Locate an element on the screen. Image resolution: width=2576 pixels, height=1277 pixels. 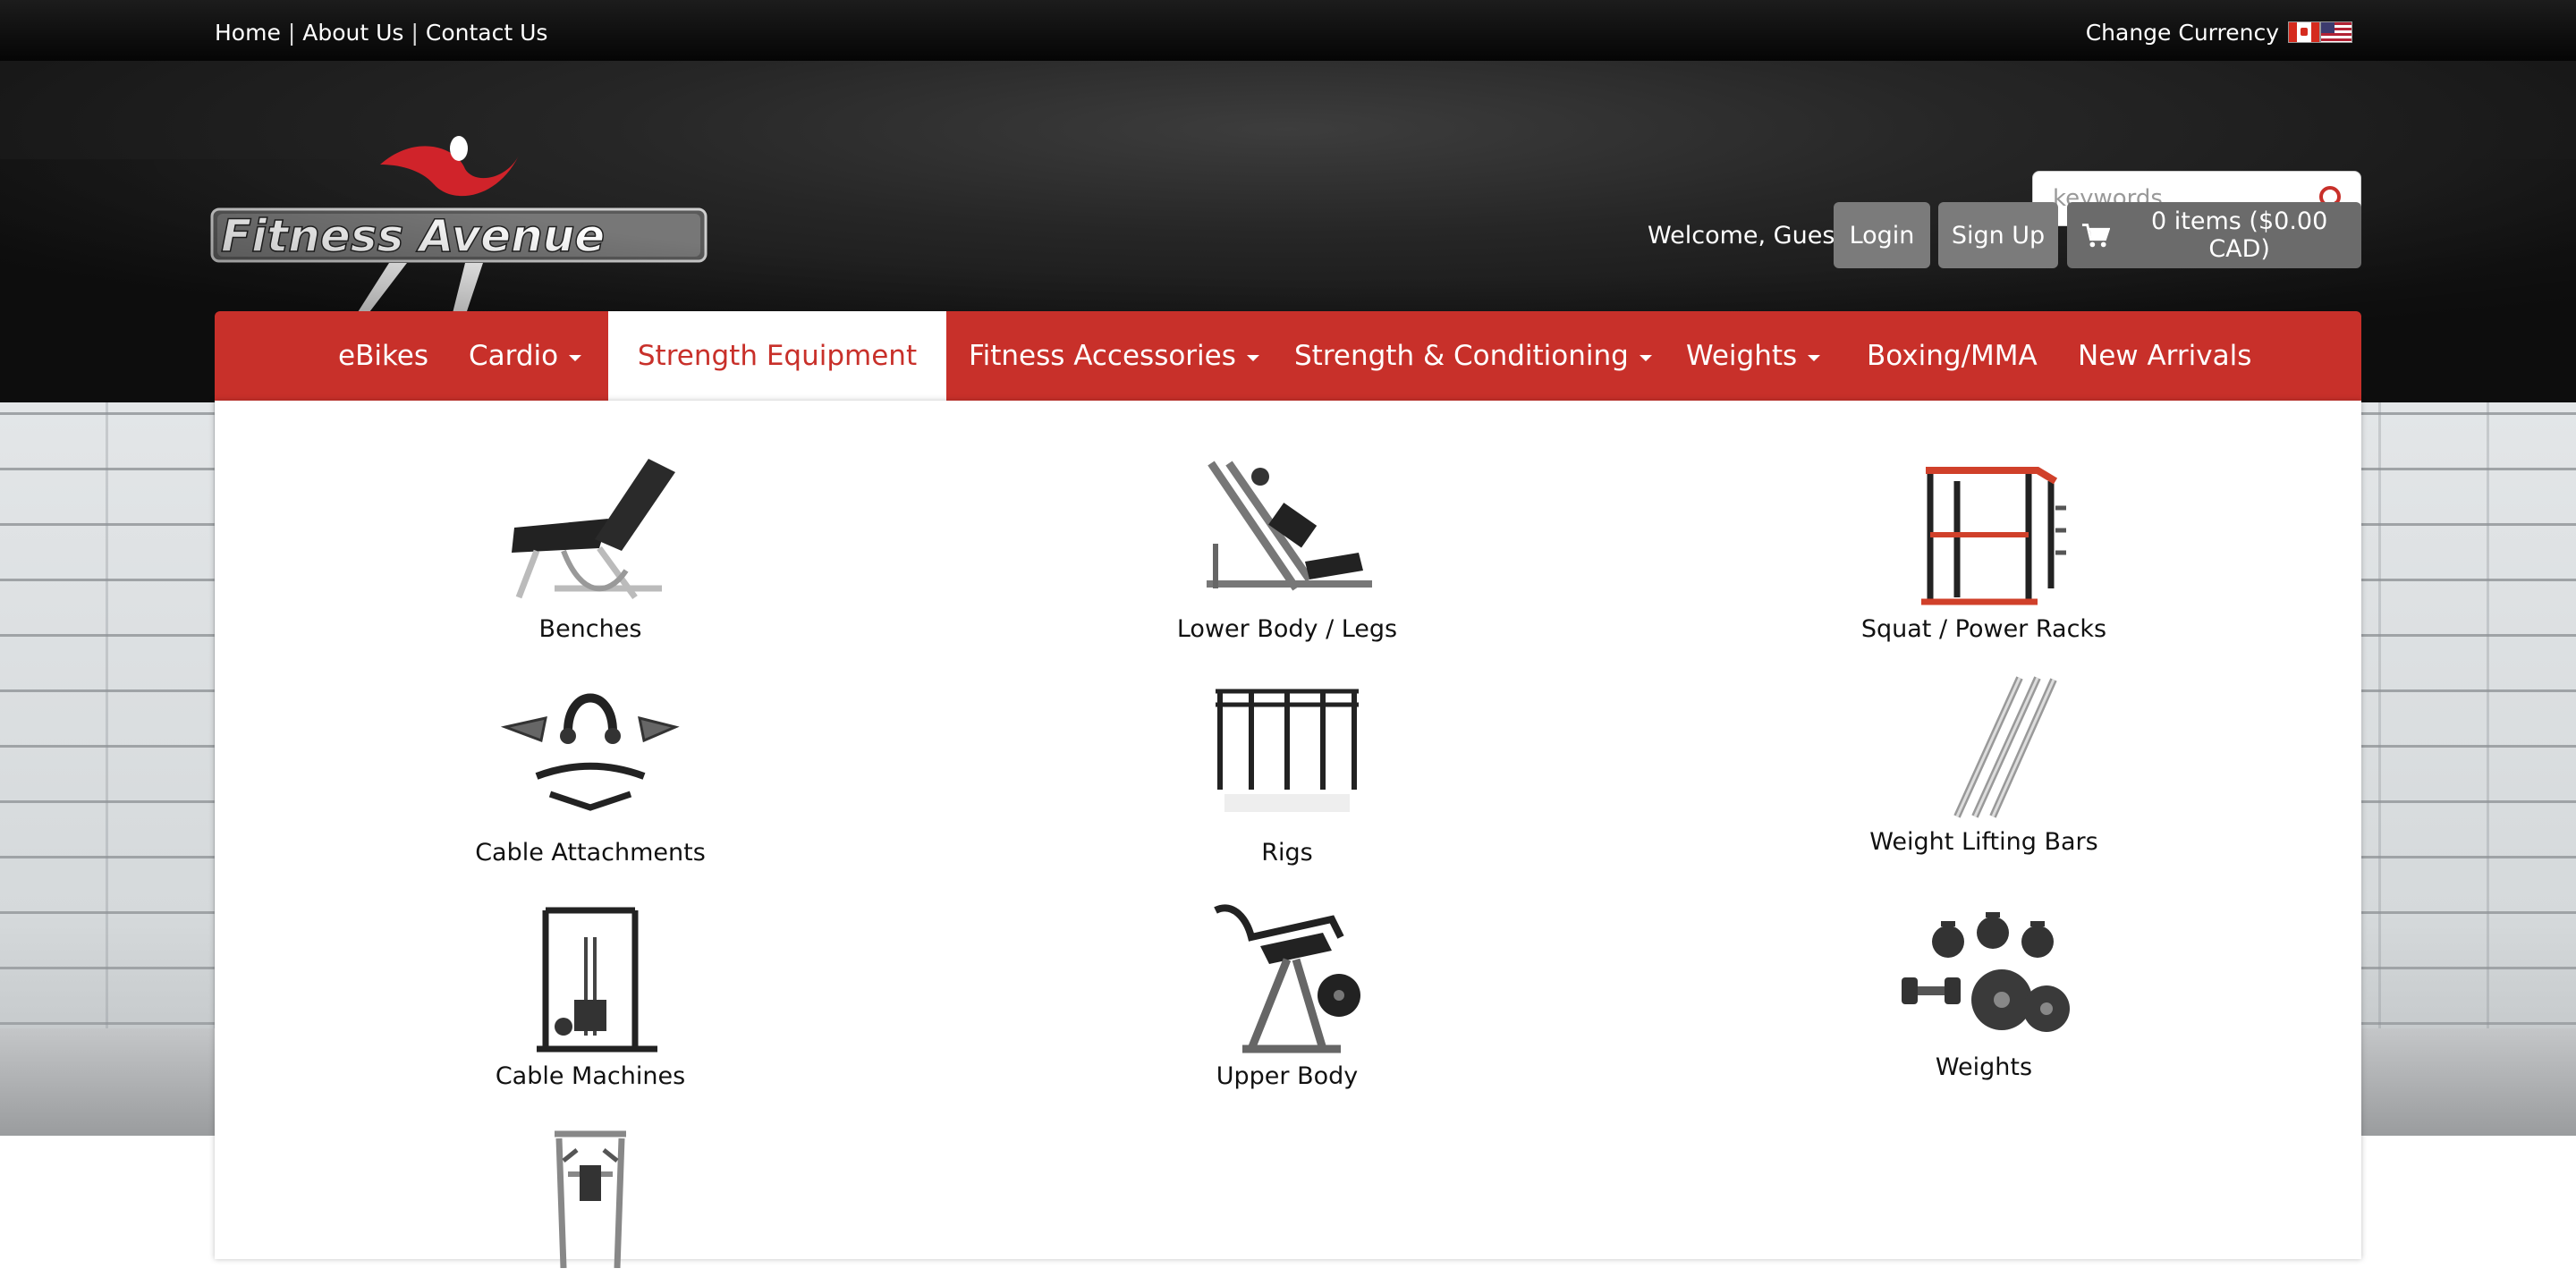
upper-body-machine-icon is located at coordinates (1287, 978).